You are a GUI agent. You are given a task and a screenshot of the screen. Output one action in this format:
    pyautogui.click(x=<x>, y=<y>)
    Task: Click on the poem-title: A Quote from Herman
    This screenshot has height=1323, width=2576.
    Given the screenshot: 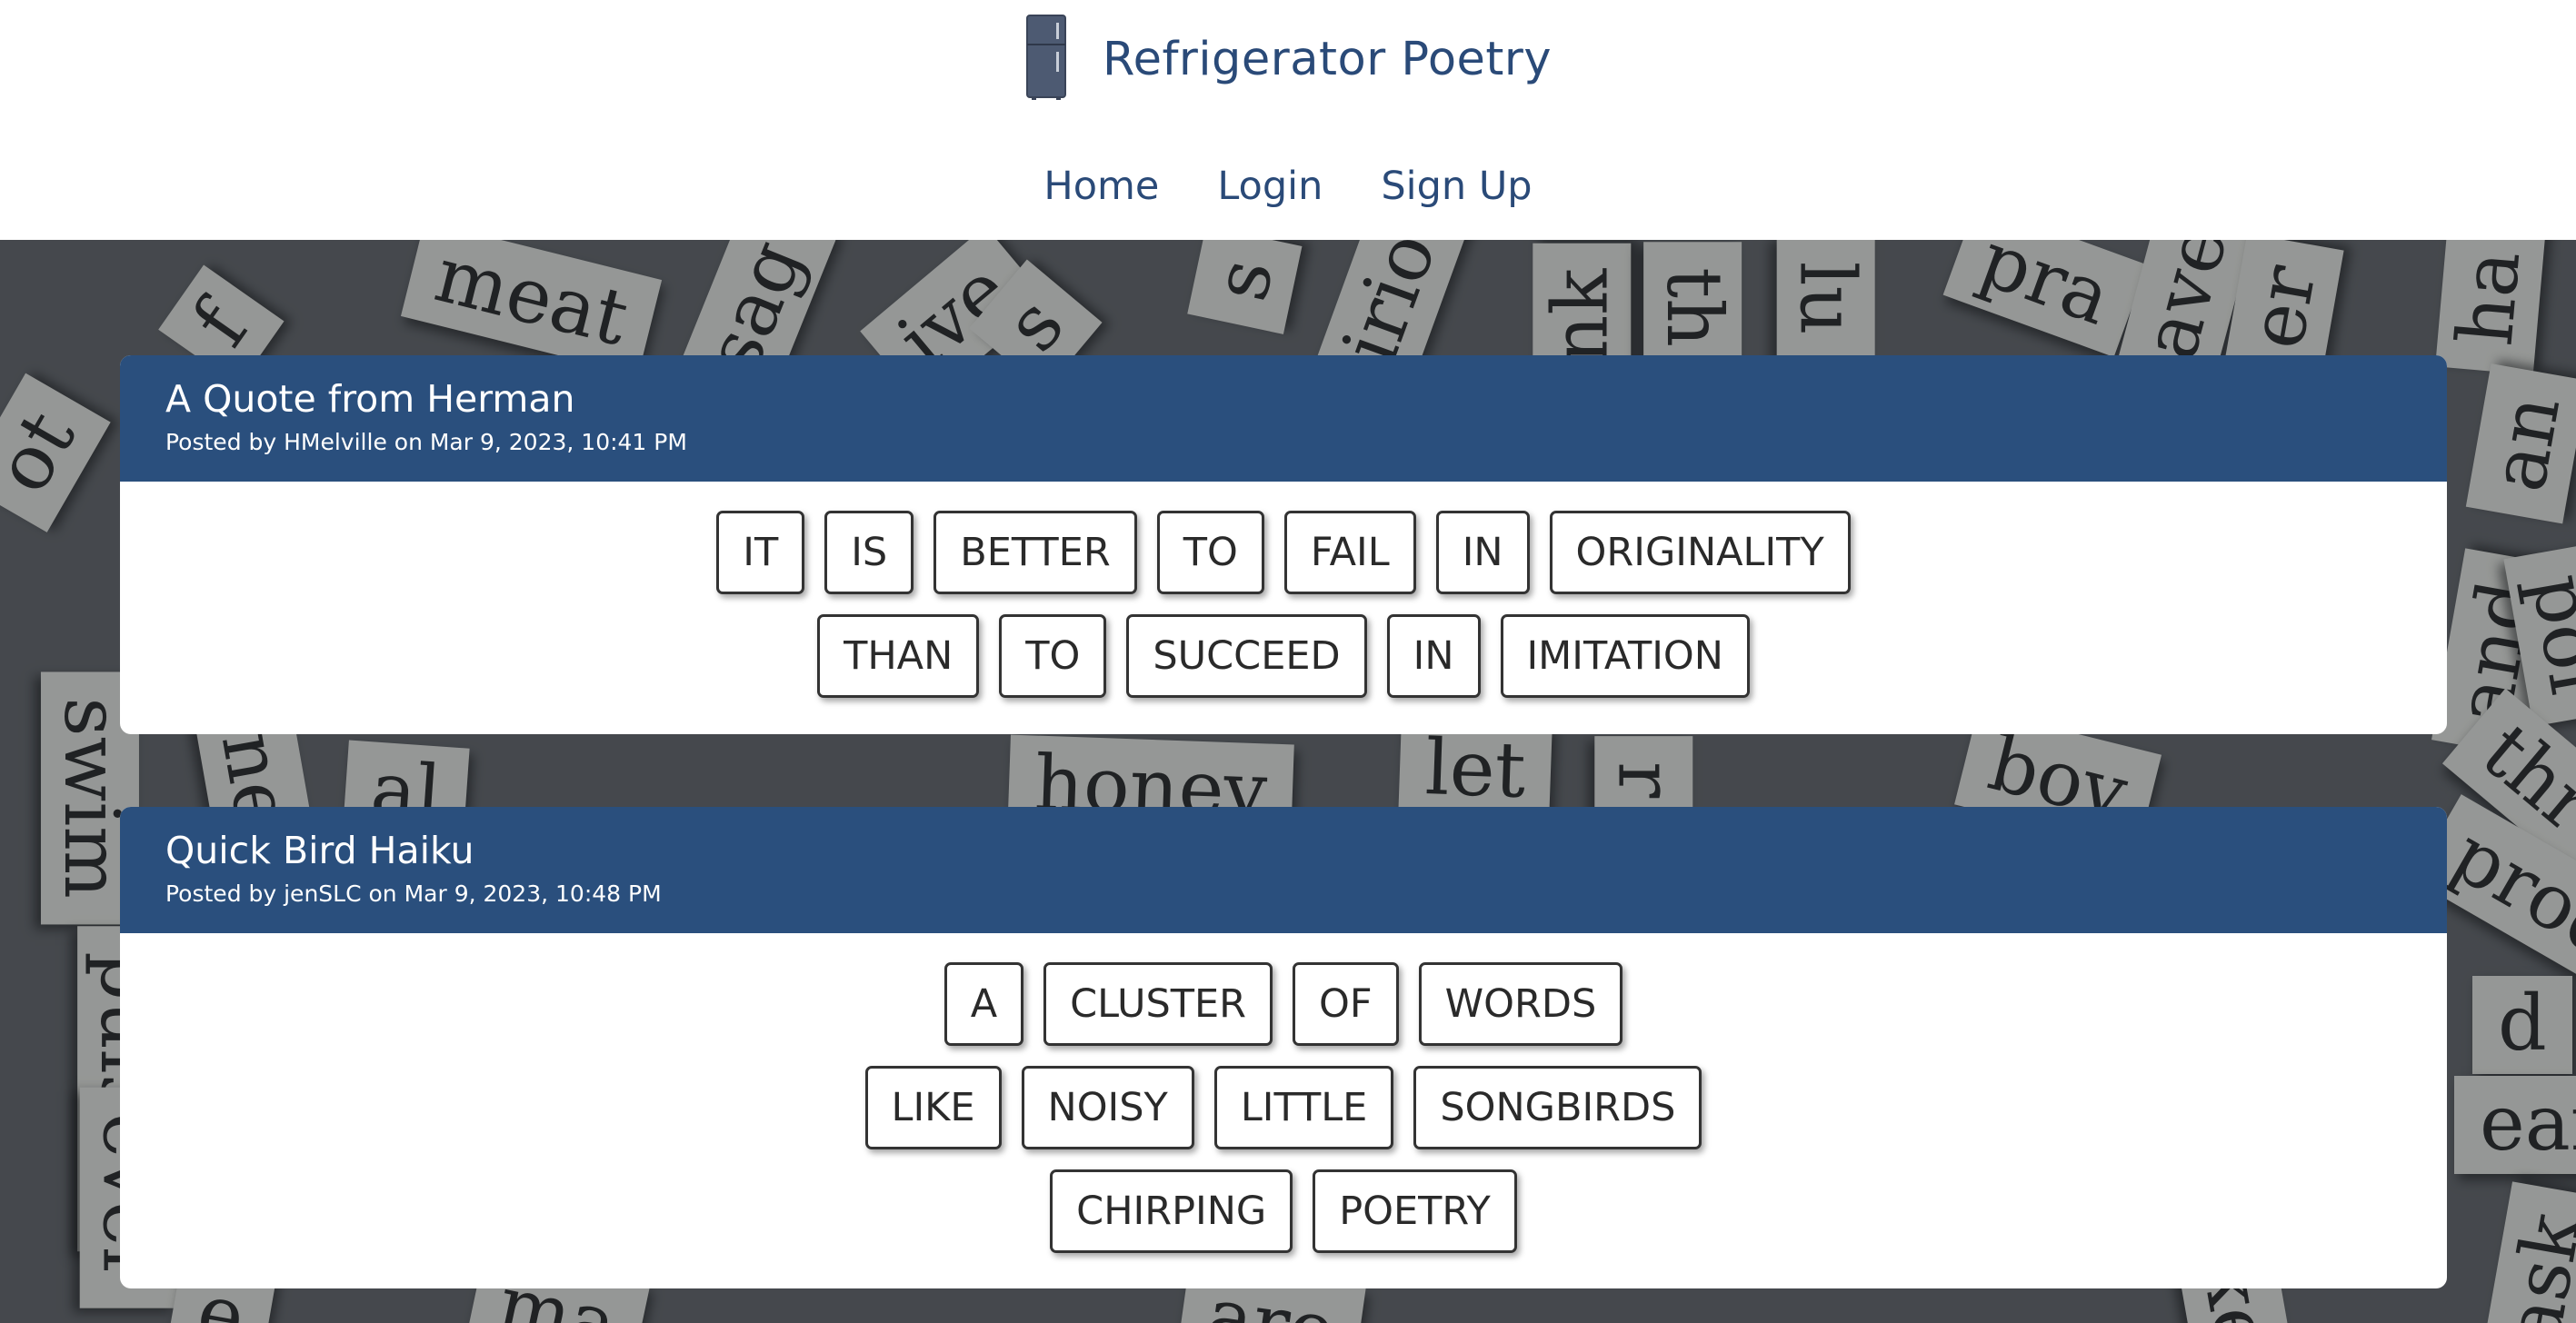 What is the action you would take?
    pyautogui.click(x=1306, y=399)
    